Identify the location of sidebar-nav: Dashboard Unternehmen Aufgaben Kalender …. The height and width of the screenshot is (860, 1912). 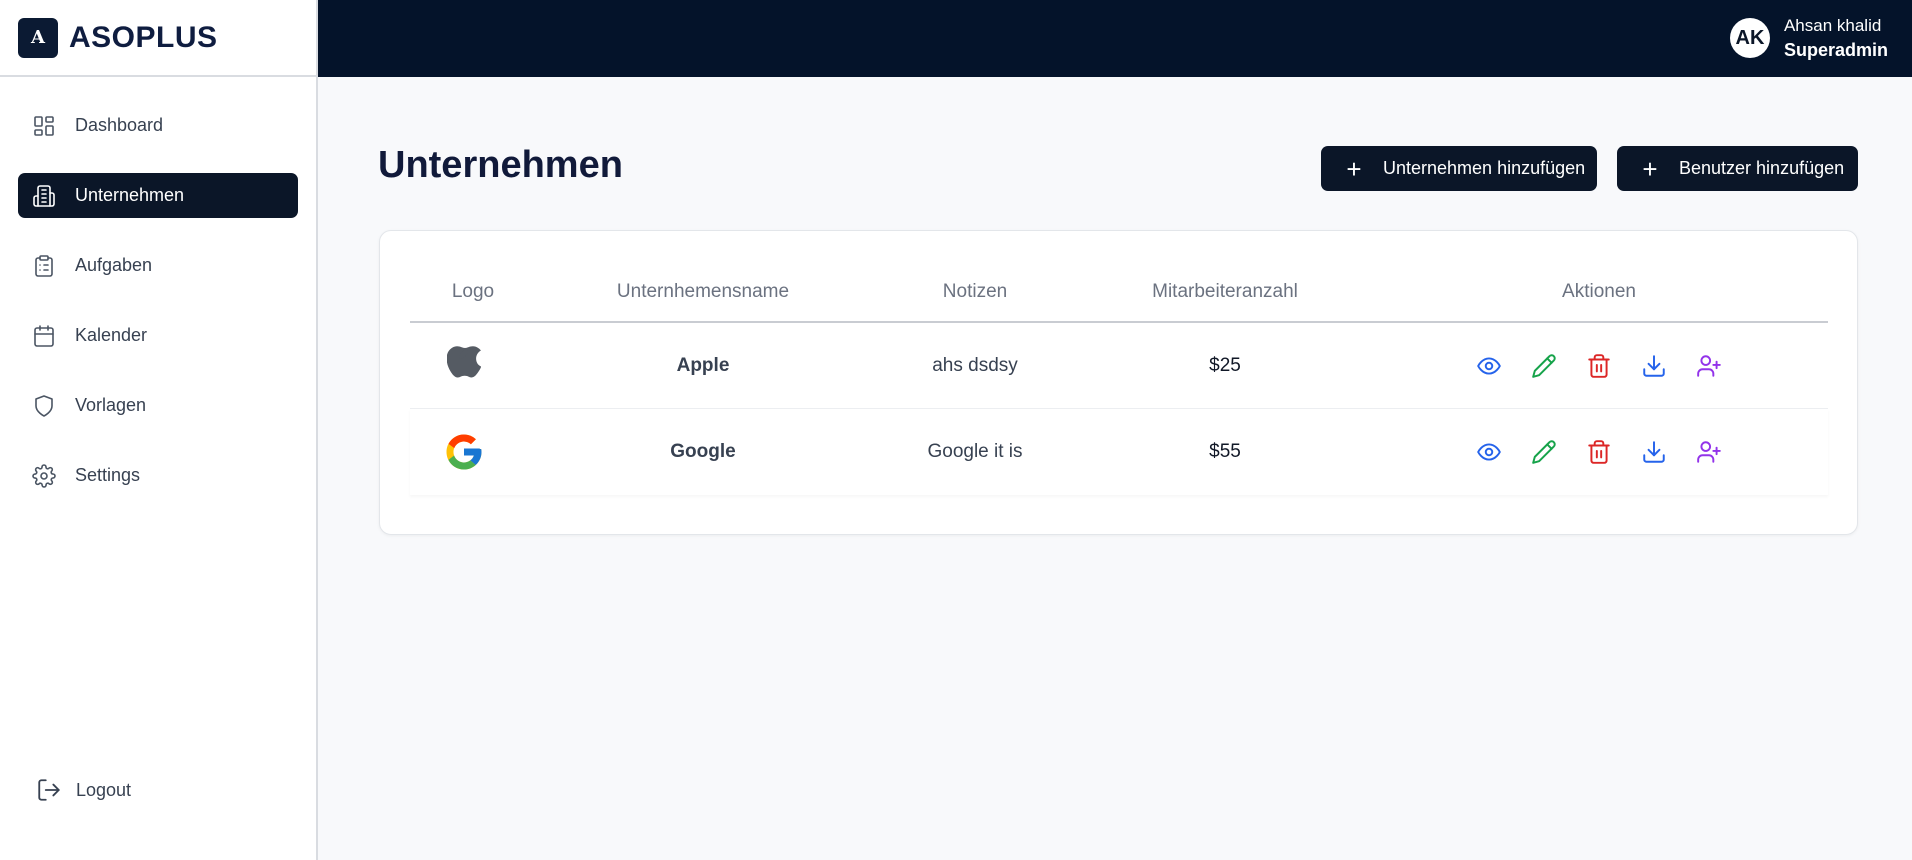
(158, 287).